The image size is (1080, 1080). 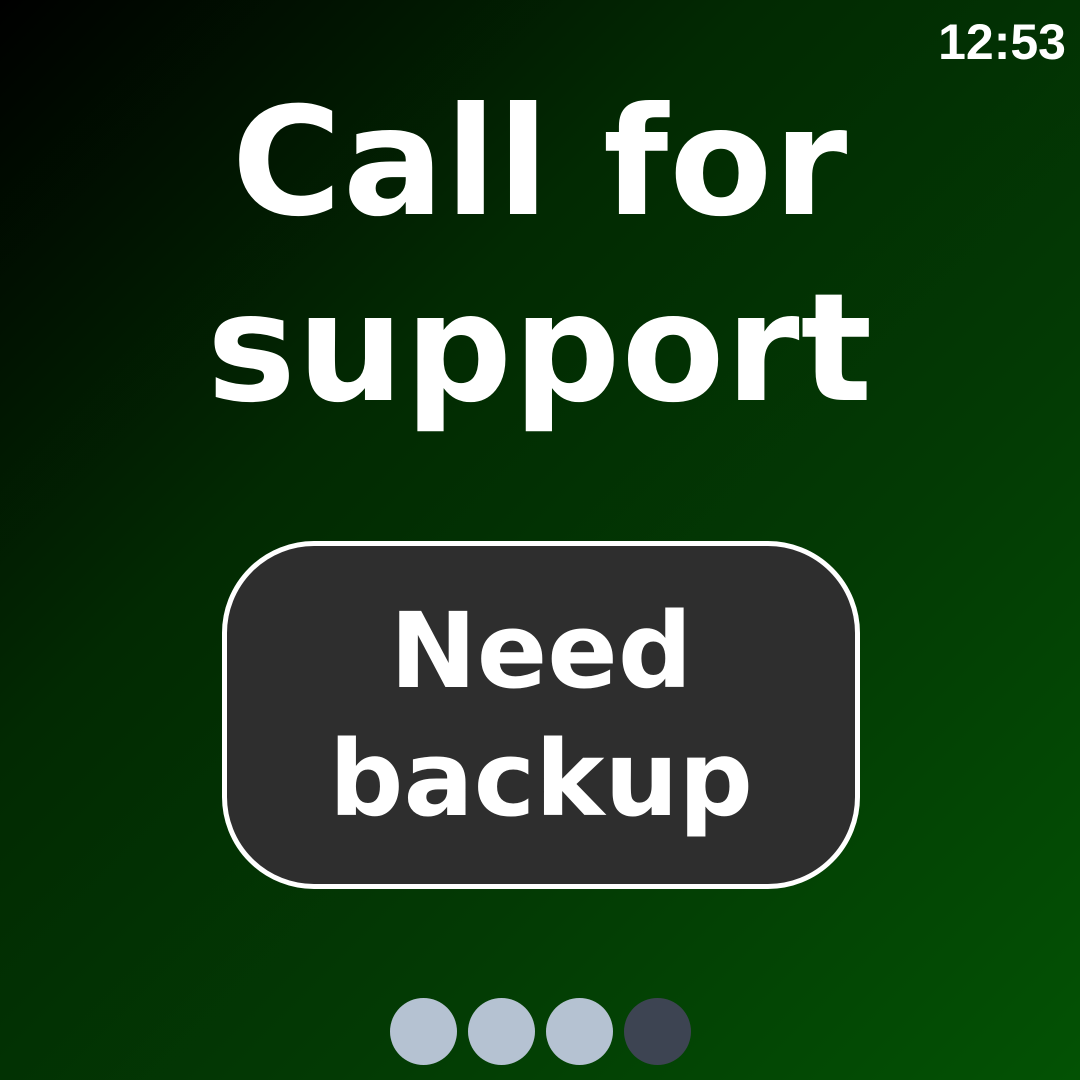 What do you see at coordinates (1002, 42) in the screenshot?
I see `status-time: 12:53` at bounding box center [1002, 42].